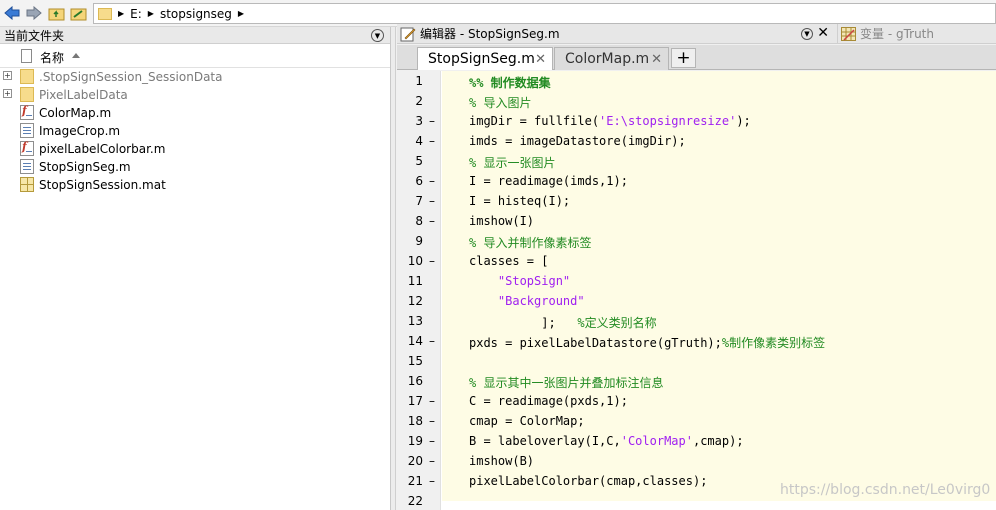 This screenshot has height=510, width=996. I want to click on code-text: % 导入并制作像素标签, so click(530, 242).